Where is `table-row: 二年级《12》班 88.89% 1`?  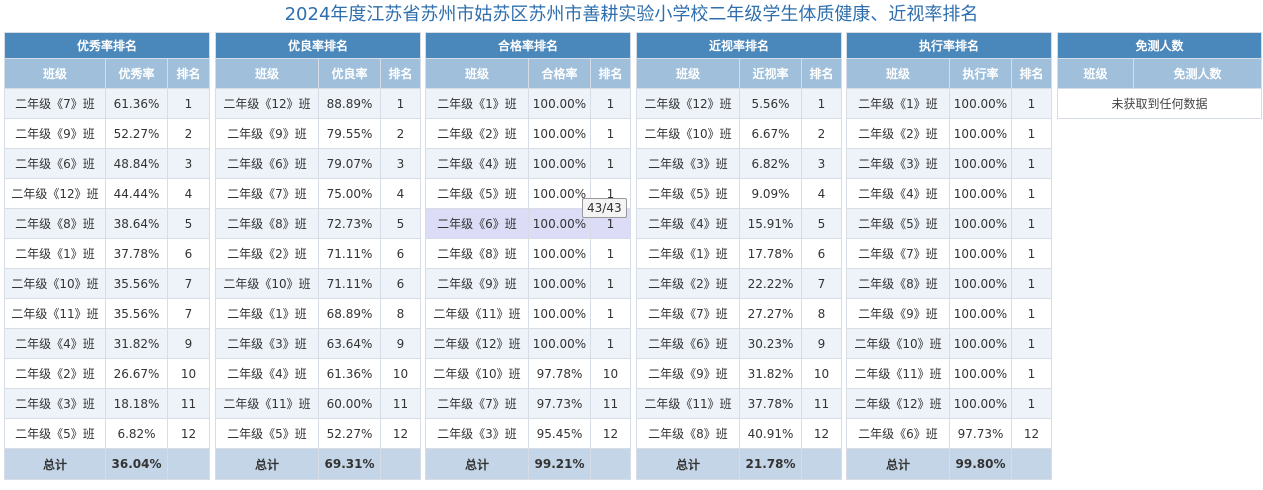
table-row: 二年级《12》班 88.89% 1 is located at coordinates (318, 103).